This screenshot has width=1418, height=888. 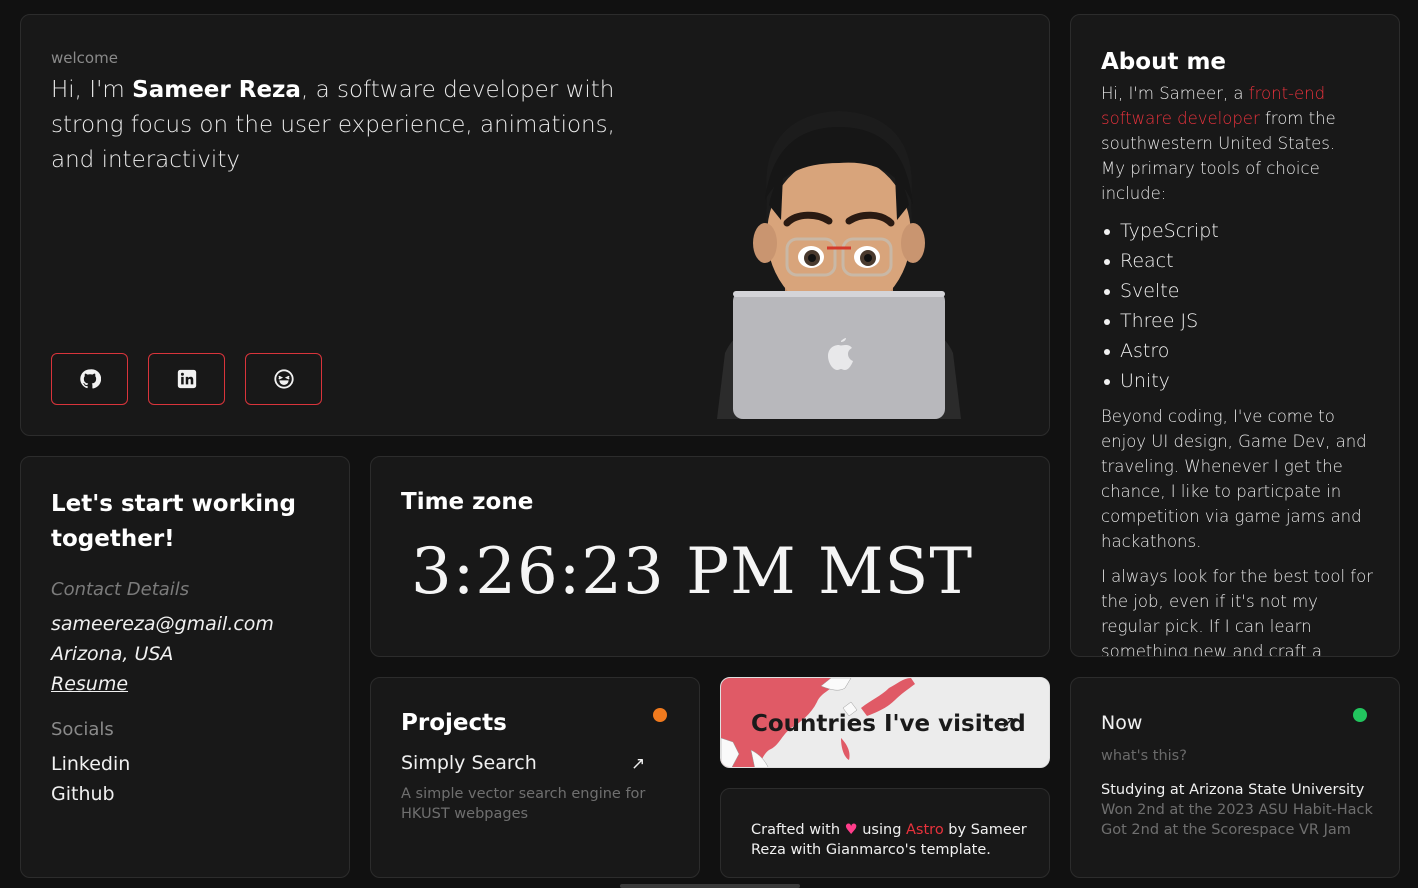 I want to click on github-button, so click(x=89, y=379).